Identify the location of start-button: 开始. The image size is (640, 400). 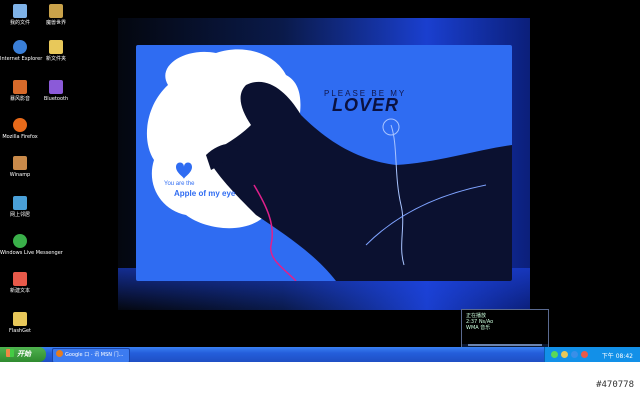
(23, 354).